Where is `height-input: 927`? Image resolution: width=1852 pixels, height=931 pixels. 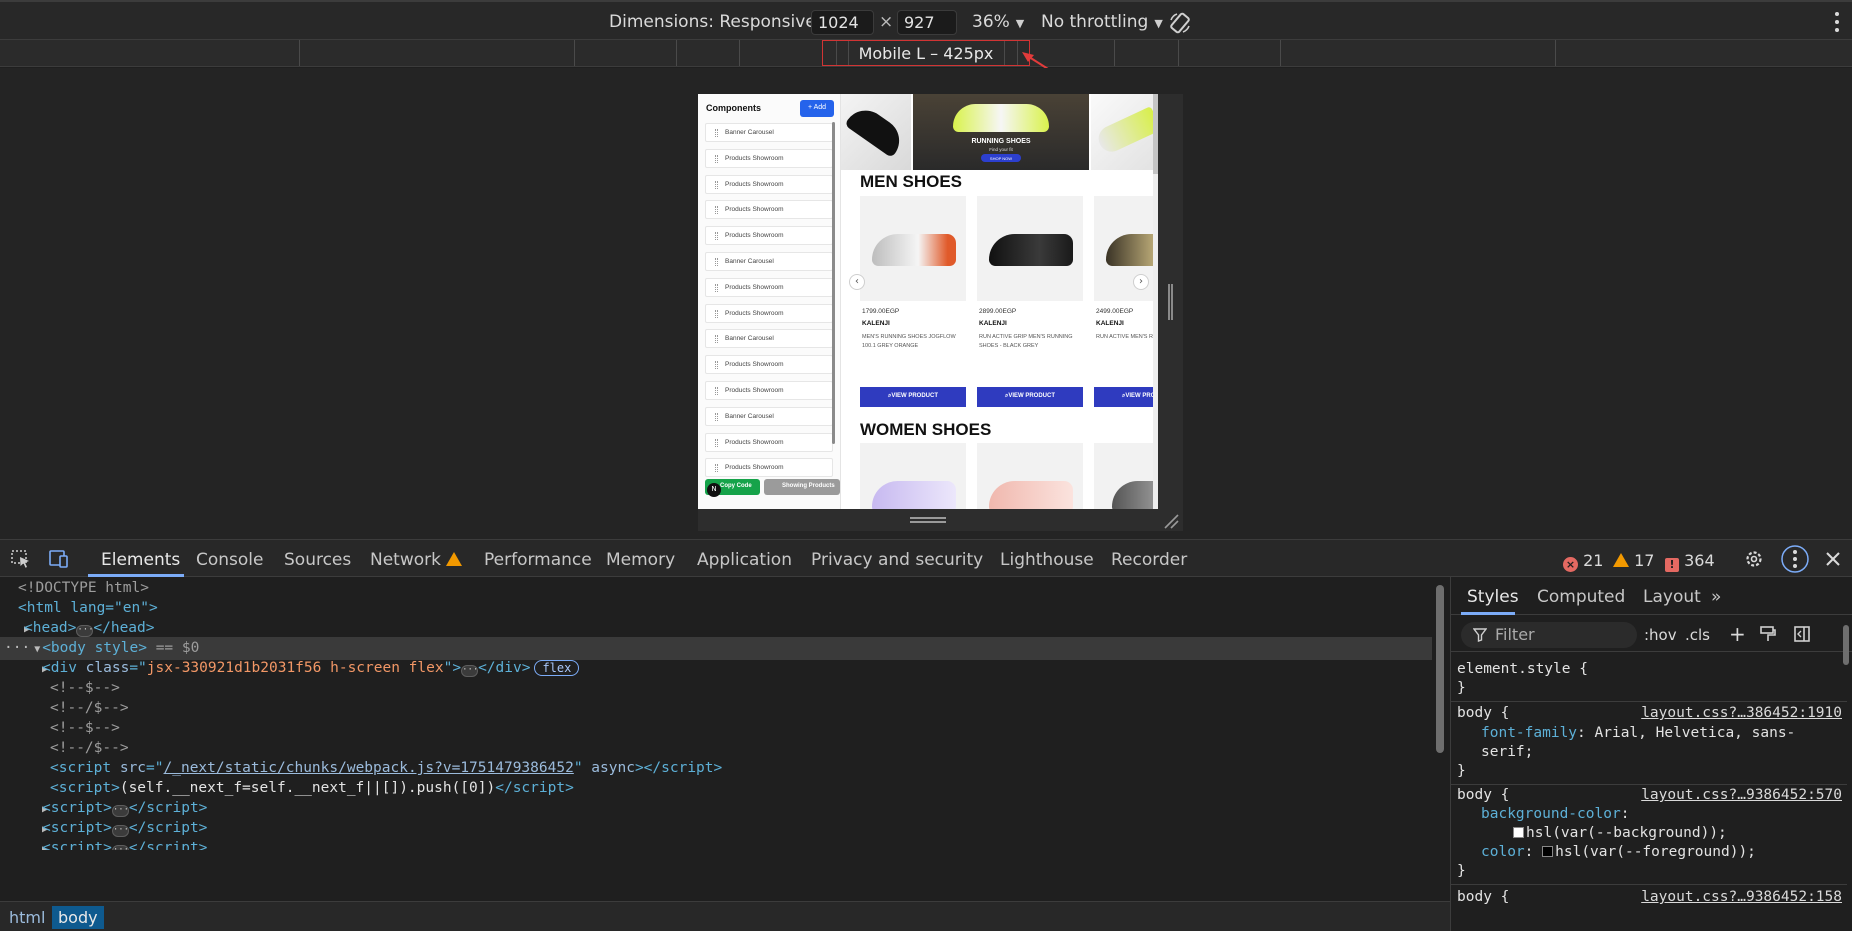
height-input: 927 is located at coordinates (927, 22).